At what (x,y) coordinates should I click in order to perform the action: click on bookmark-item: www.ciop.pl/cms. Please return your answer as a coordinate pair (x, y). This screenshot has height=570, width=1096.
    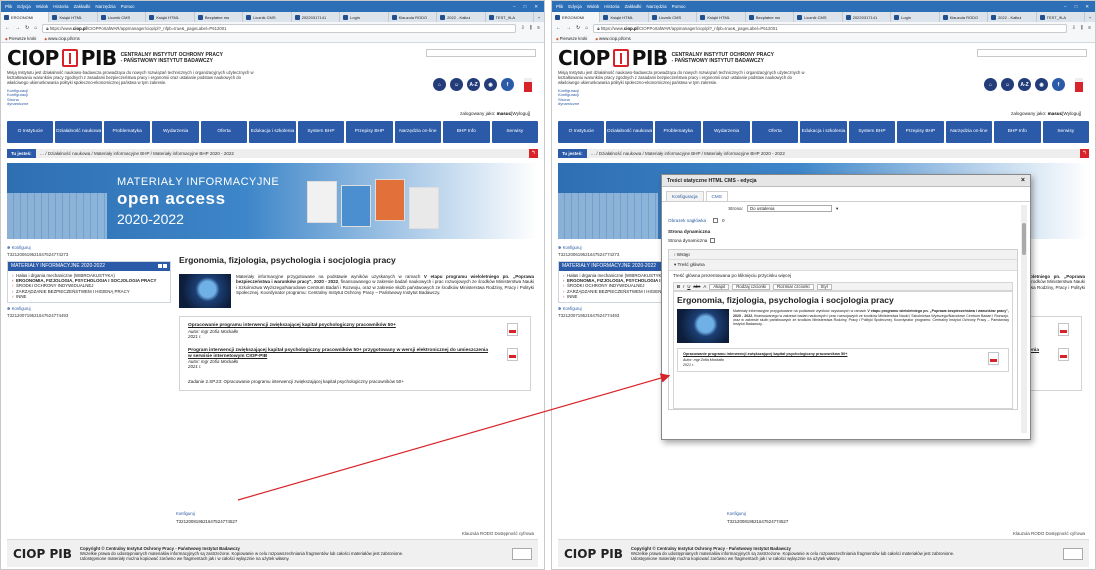
    Looking at the image, I should click on (613, 38).